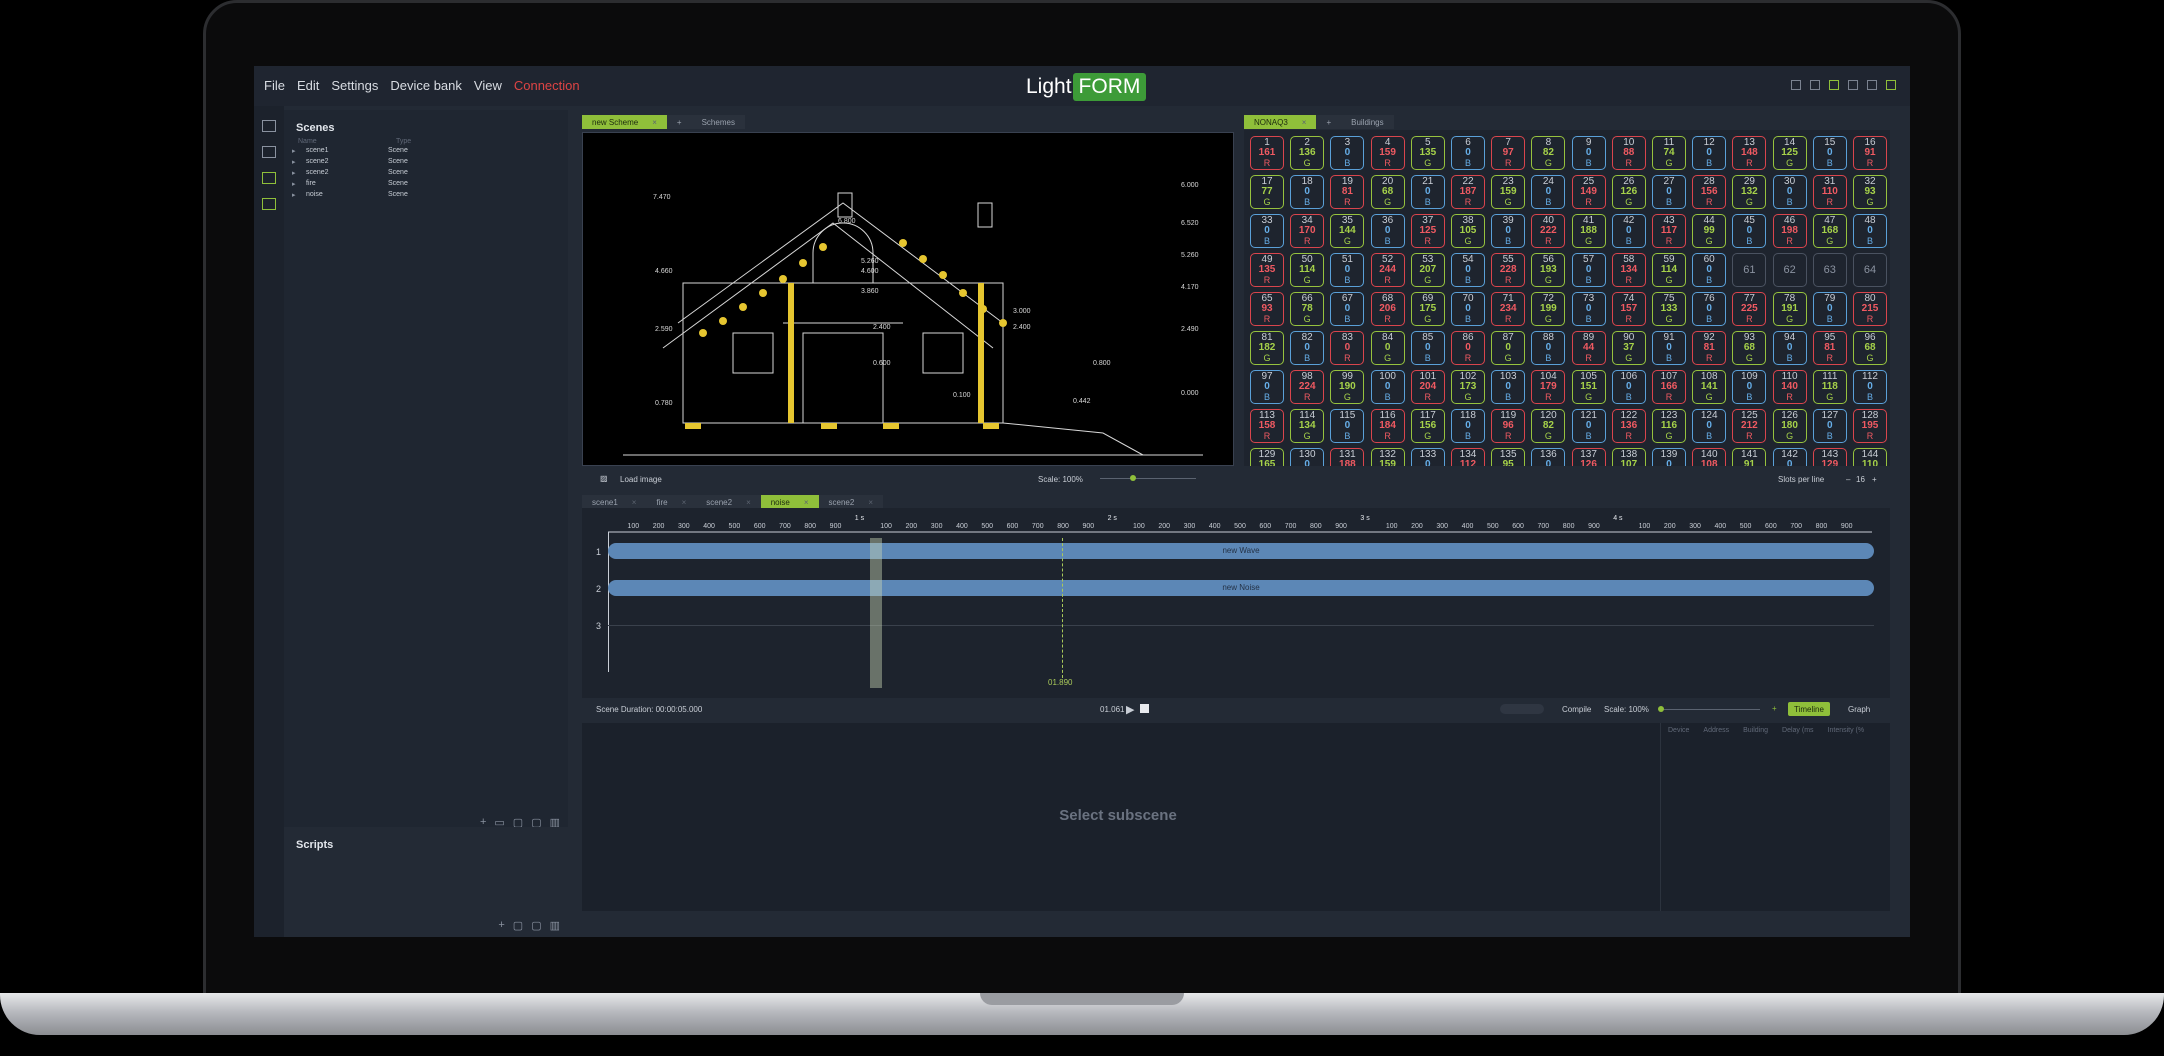 The image size is (2164, 1056). Describe the element at coordinates (1307, 231) in the screenshot. I see `device-cell: 34 170 R` at that location.